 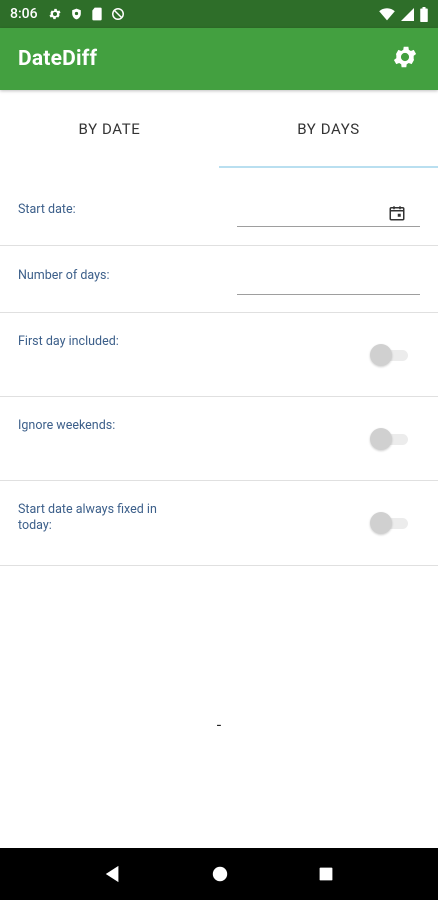 I want to click on status-bar: 8:06, so click(x=219, y=14).